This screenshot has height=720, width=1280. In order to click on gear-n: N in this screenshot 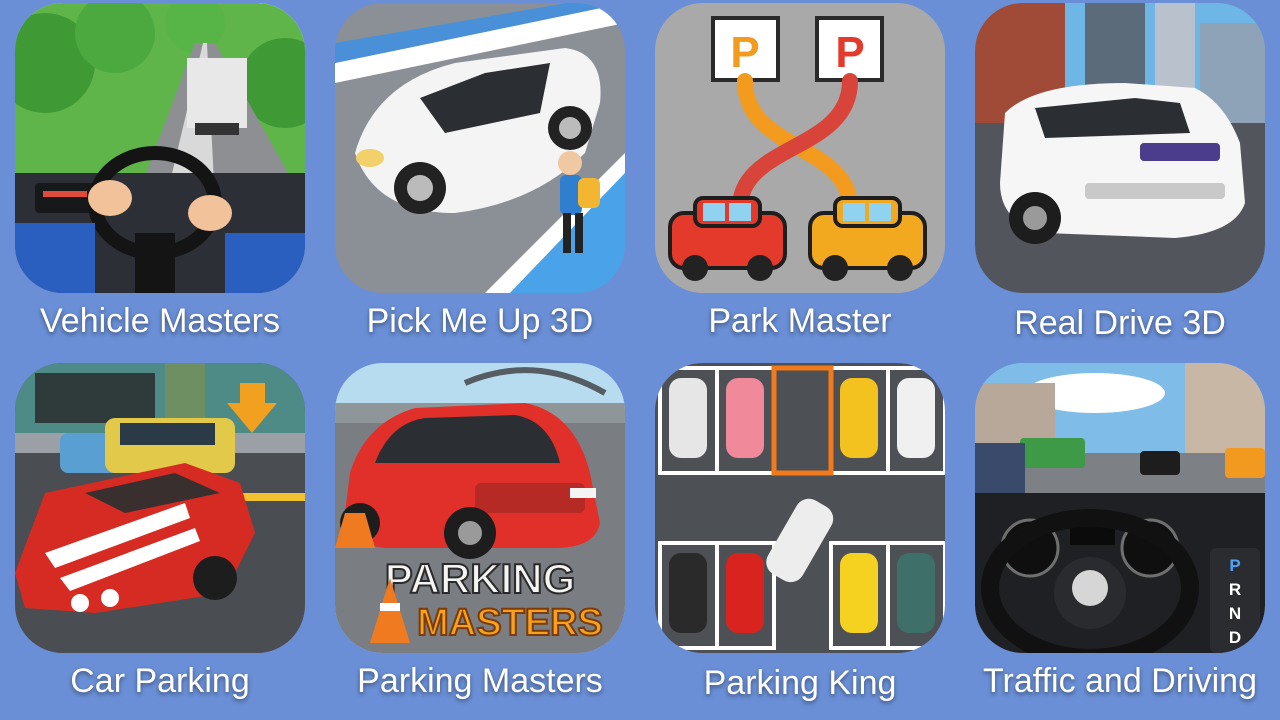, I will do `click(1235, 613)`.